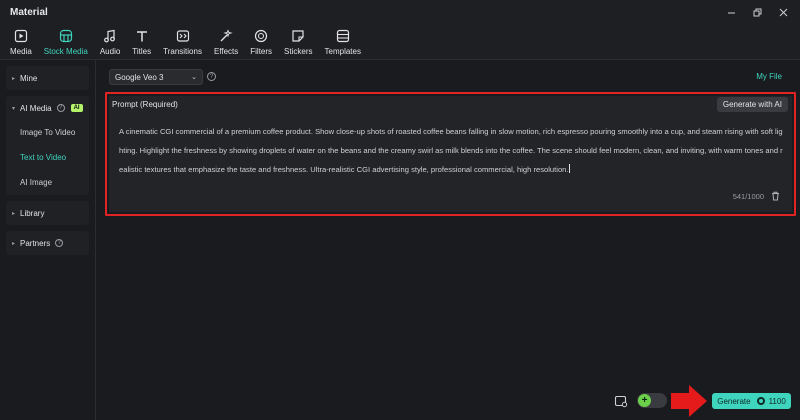 The height and width of the screenshot is (420, 800). I want to click on close-button, so click(783, 12).